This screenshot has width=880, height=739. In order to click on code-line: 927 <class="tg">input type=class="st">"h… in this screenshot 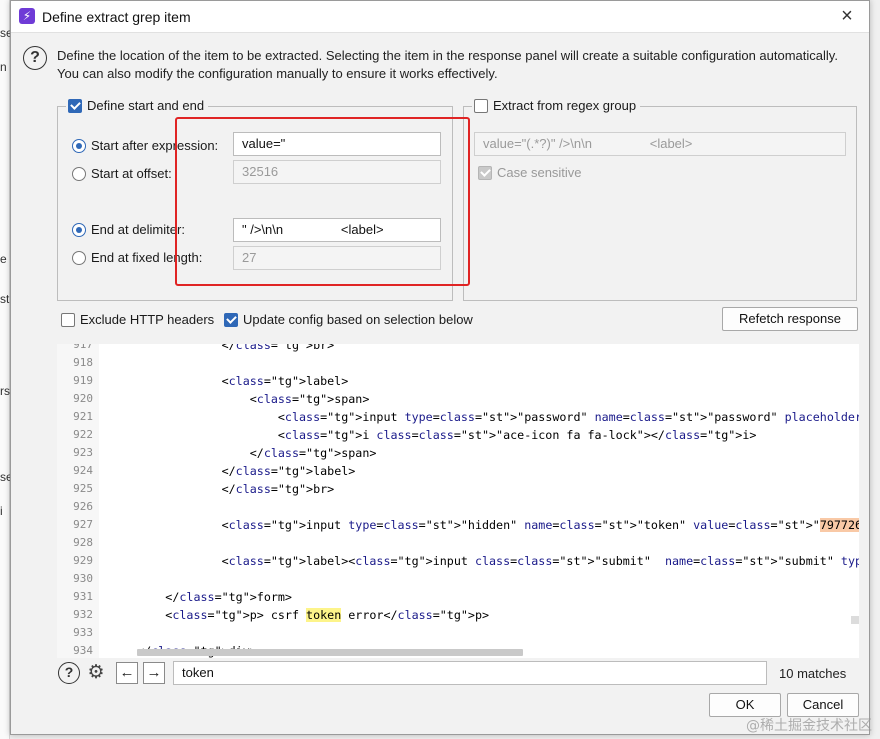, I will do `click(458, 525)`.